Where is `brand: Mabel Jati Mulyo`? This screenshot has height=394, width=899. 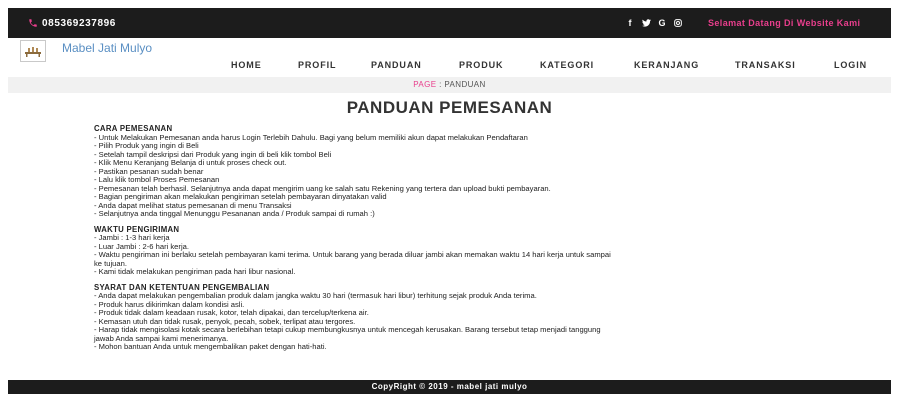 brand: Mabel Jati Mulyo is located at coordinates (86, 51).